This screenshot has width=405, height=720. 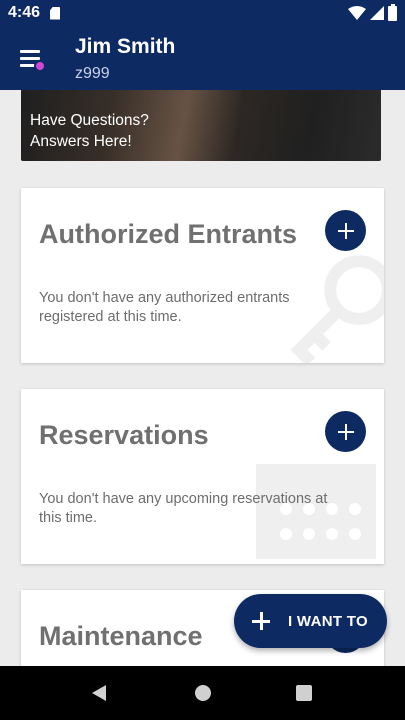 I want to click on status-time: 4:46, so click(x=24, y=12).